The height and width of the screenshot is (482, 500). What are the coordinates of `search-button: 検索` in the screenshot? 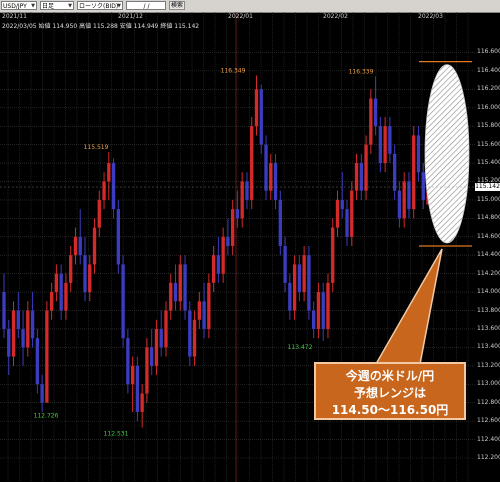 It's located at (177, 5).